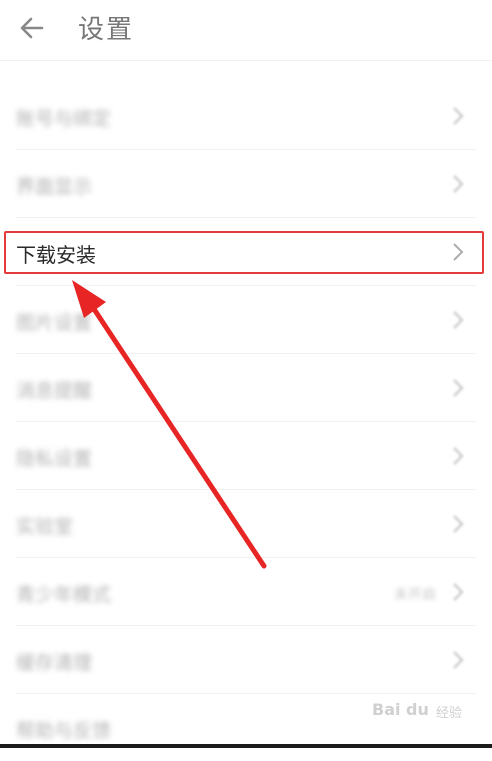  Describe the element at coordinates (246, 252) in the screenshot. I see `settings-row-download-install: 下载安装` at that location.